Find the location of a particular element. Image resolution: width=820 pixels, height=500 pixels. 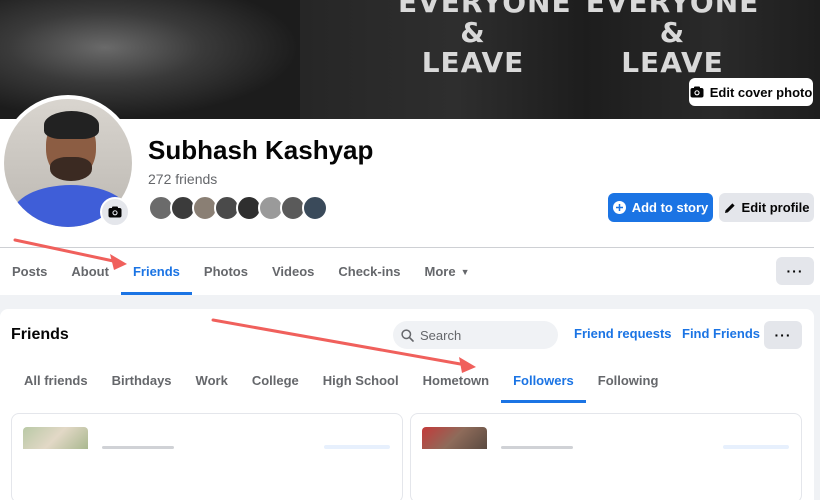

shirt-print-left: EVERYONE & LEAVE is located at coordinates (484, 39).